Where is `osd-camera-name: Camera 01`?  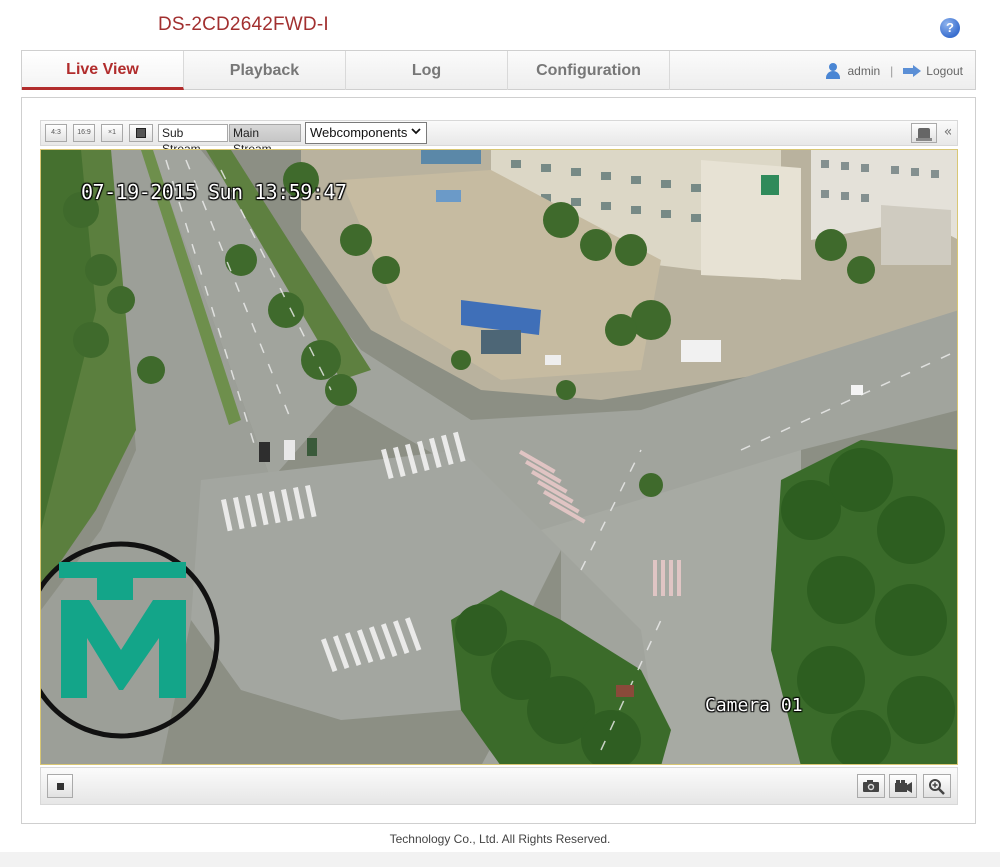
osd-camera-name: Camera 01 is located at coordinates (754, 705).